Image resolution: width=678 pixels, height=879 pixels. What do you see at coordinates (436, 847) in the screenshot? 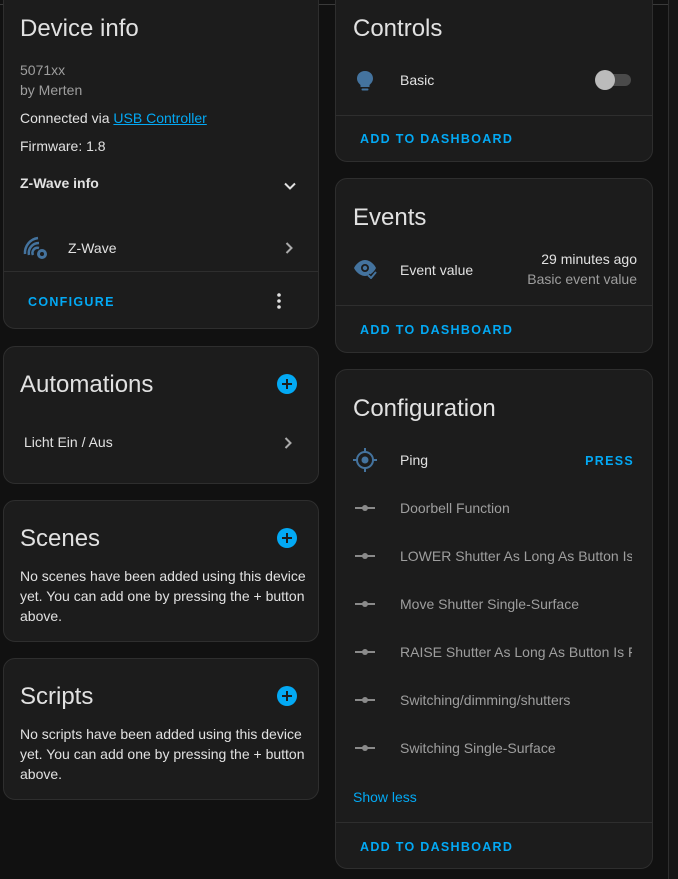
I see `configuration-add-to-dashboard: ADD TO DASHBOARD` at bounding box center [436, 847].